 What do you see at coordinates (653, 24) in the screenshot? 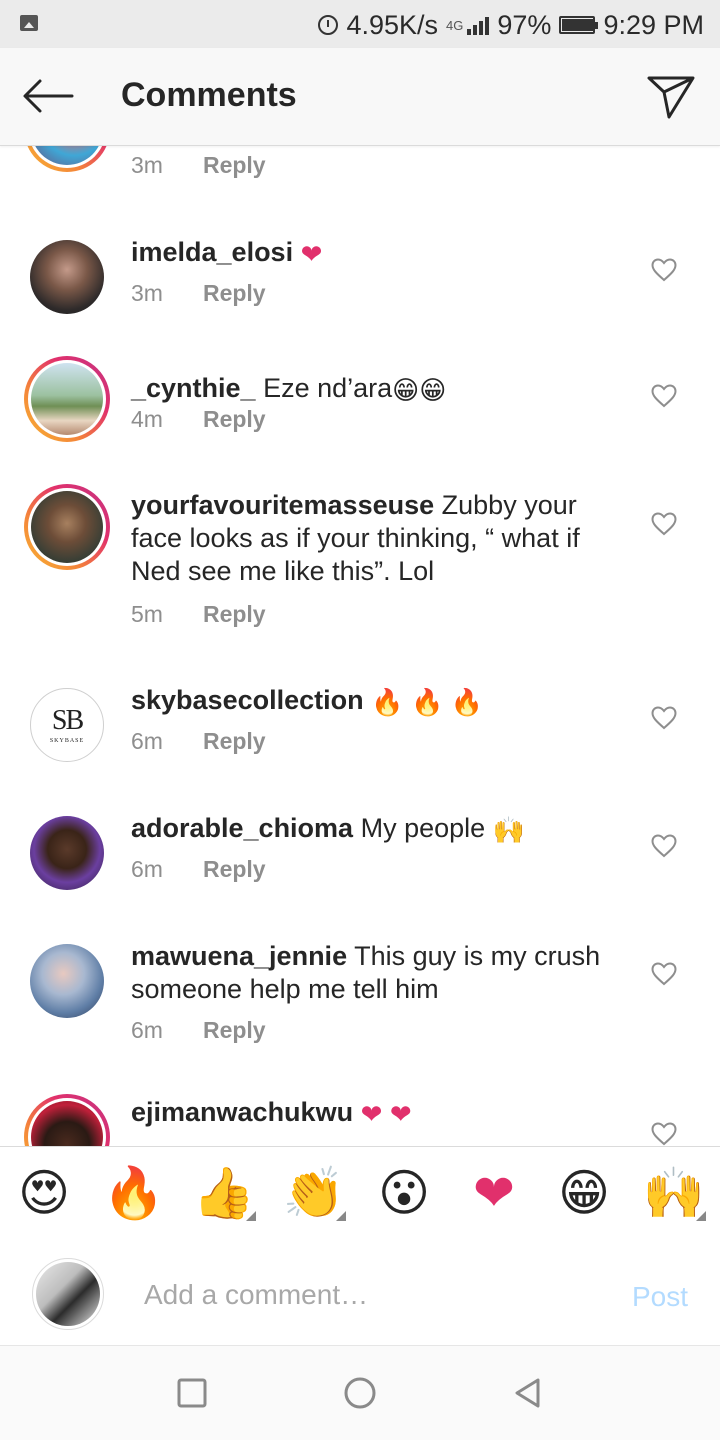
I see `clock-time: 9:29 PM` at bounding box center [653, 24].